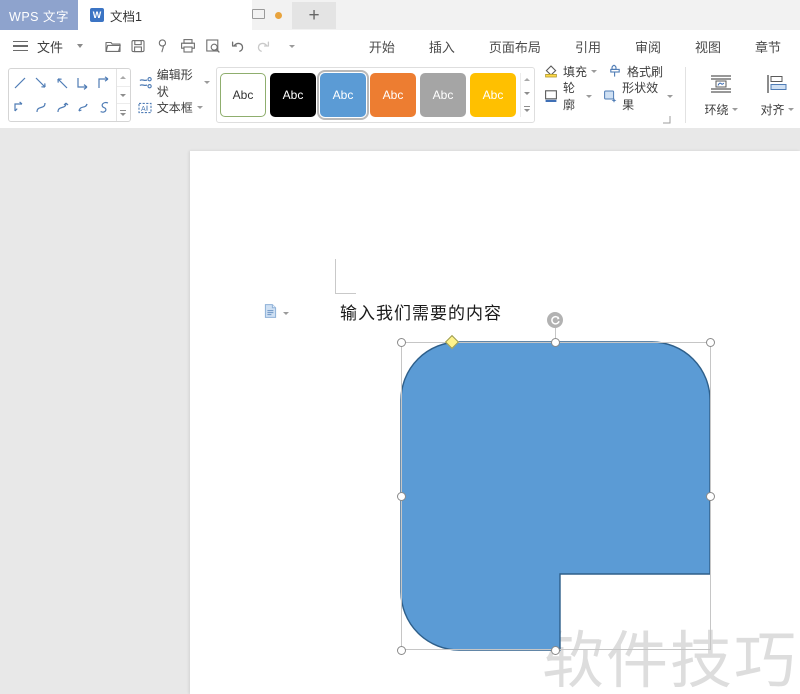  Describe the element at coordinates (343, 95) in the screenshot. I see `style-blue: Abc` at that location.